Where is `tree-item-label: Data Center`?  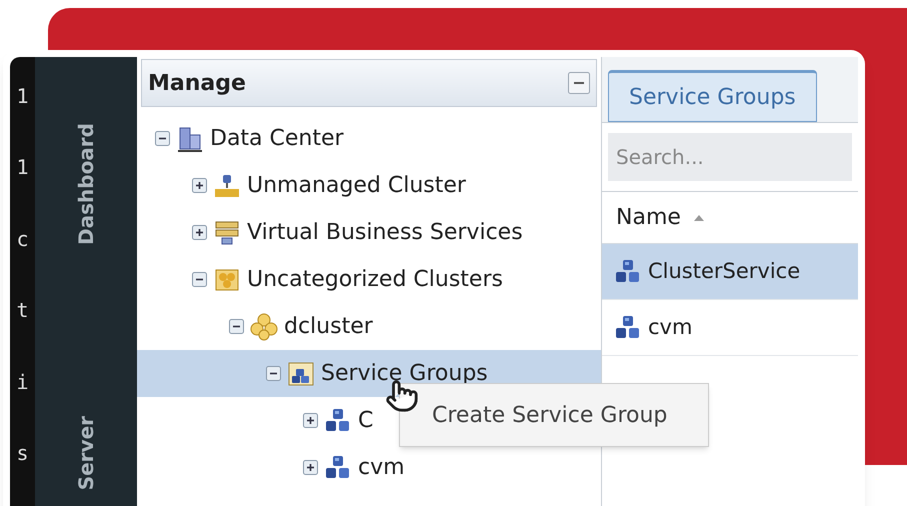 tree-item-label: Data Center is located at coordinates (277, 139).